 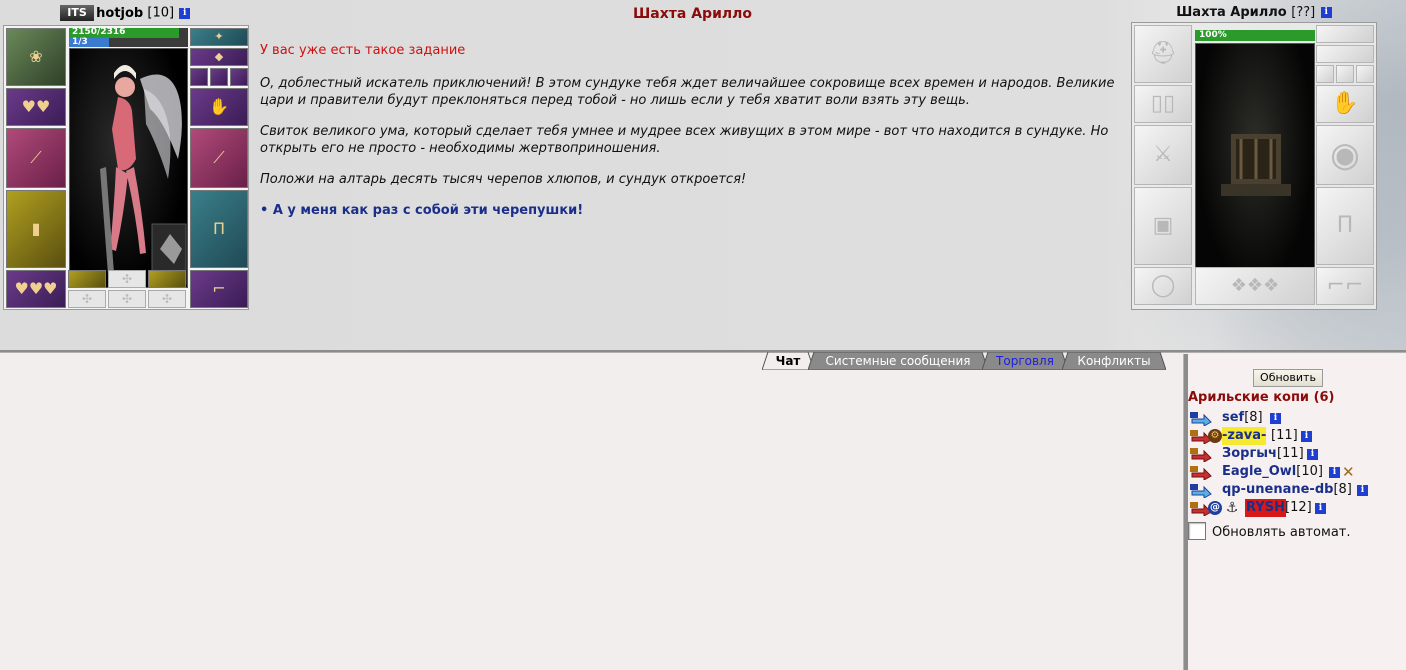 I want to click on weapon-left-slot: ⟋, so click(x=36, y=158).